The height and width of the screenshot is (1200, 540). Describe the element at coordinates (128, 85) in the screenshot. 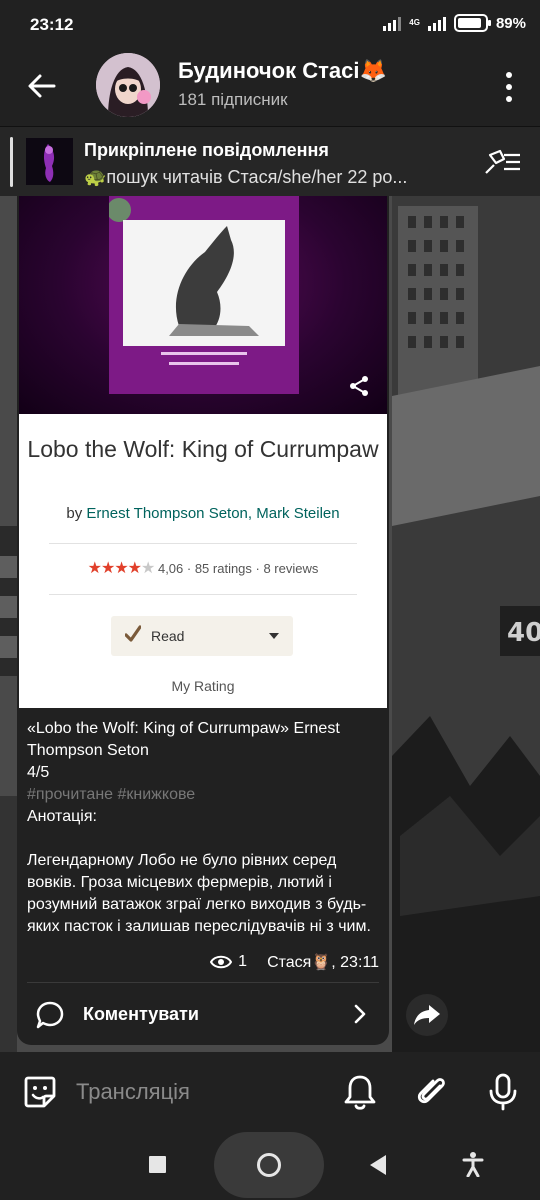

I see `avatar` at that location.